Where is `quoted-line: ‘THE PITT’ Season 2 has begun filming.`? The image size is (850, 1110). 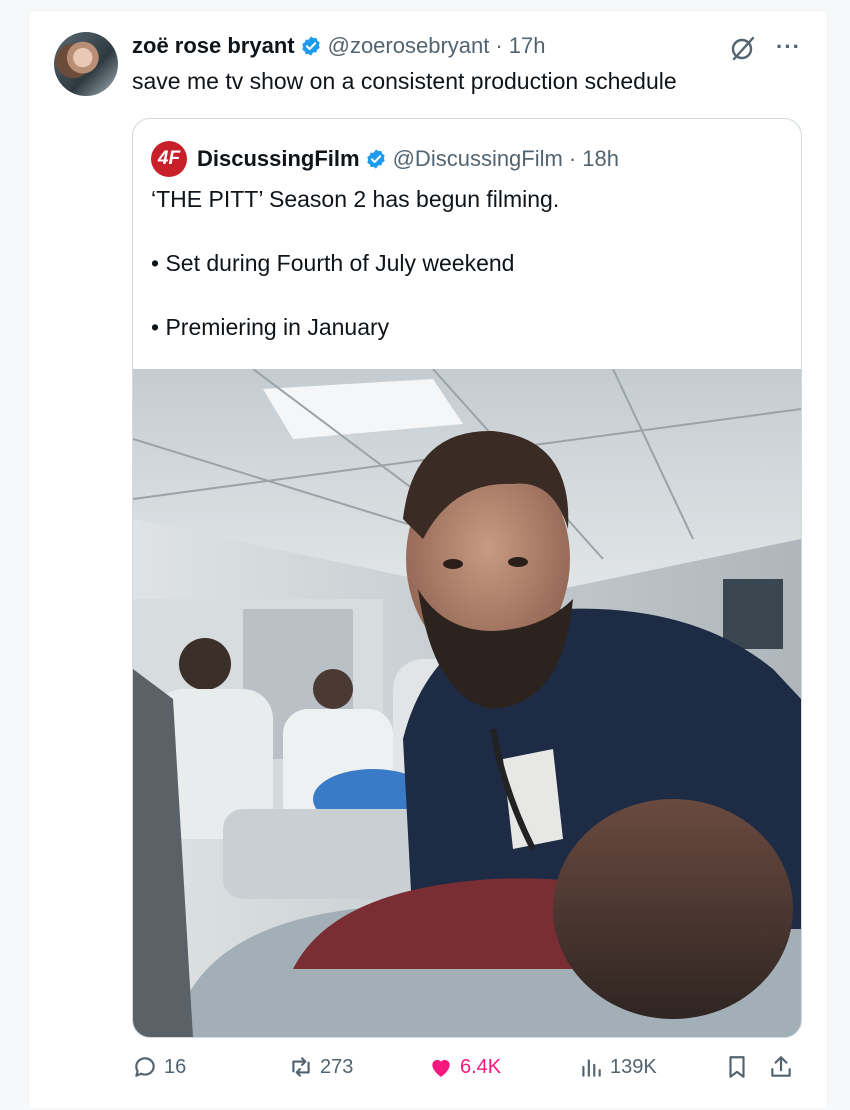 quoted-line: ‘THE PITT’ Season 2 has begun filming. is located at coordinates (355, 199).